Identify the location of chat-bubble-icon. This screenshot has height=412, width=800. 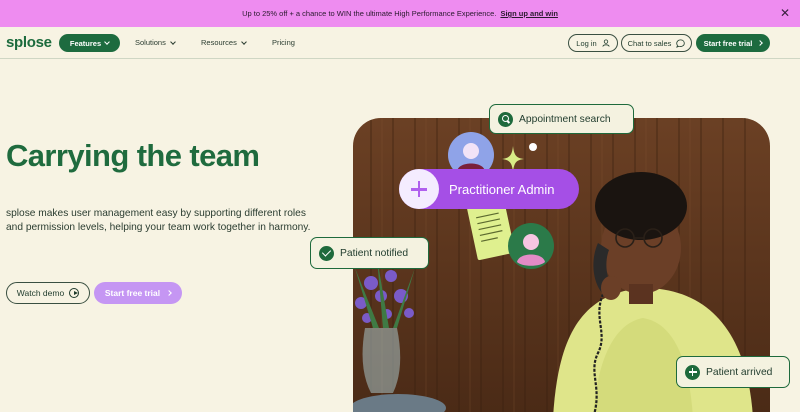
(681, 43).